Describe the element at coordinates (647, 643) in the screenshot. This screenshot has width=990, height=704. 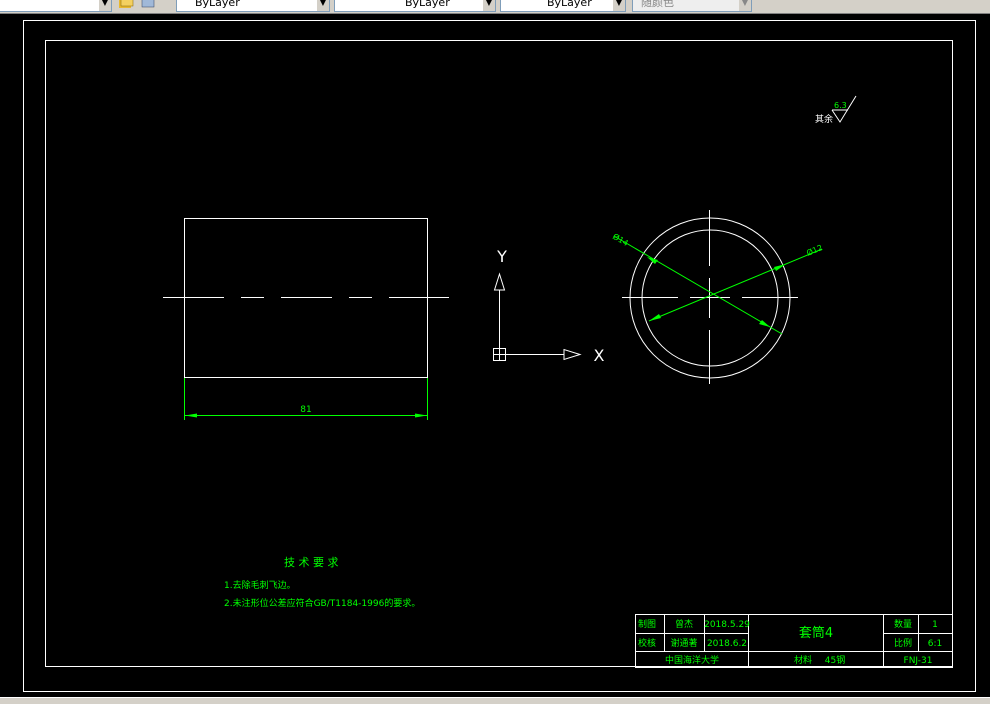
I see `tb-check-label: 校核` at that location.